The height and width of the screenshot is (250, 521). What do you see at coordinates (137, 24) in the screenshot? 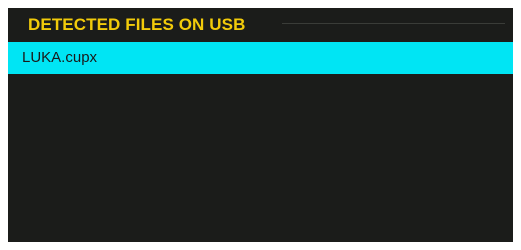
I see `panel-title: DETECTED FILES ON USB` at bounding box center [137, 24].